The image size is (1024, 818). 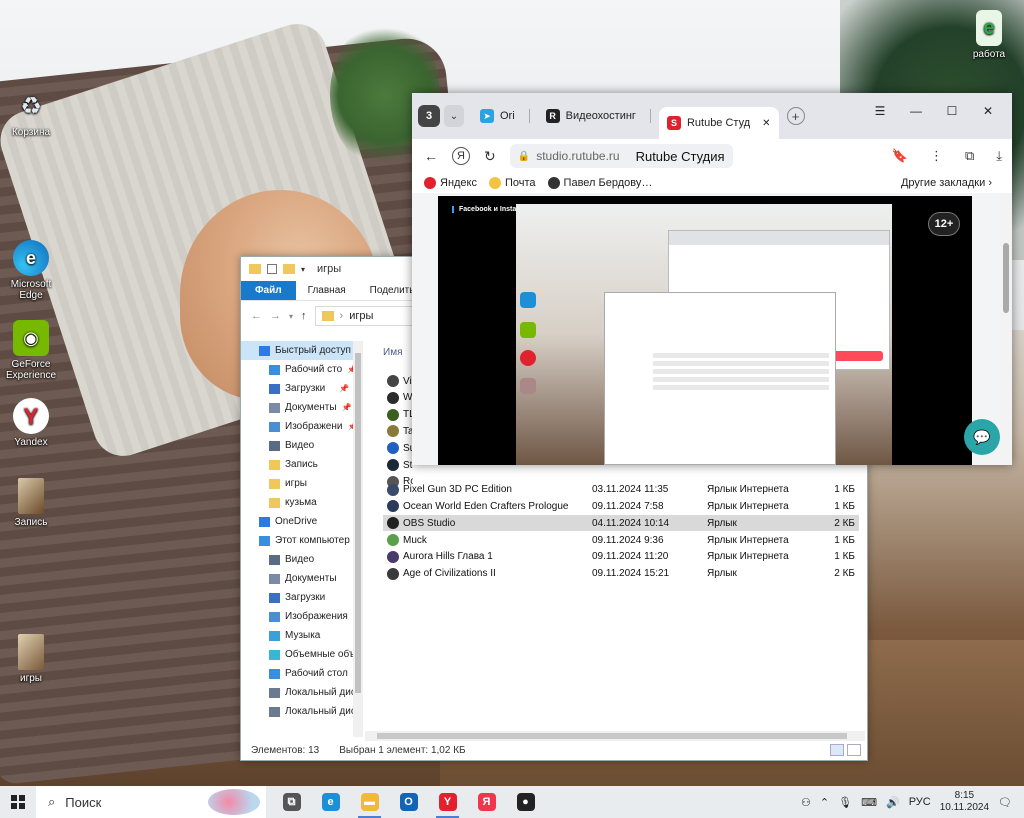 I want to click on nav-item: игры, so click(x=297, y=483).